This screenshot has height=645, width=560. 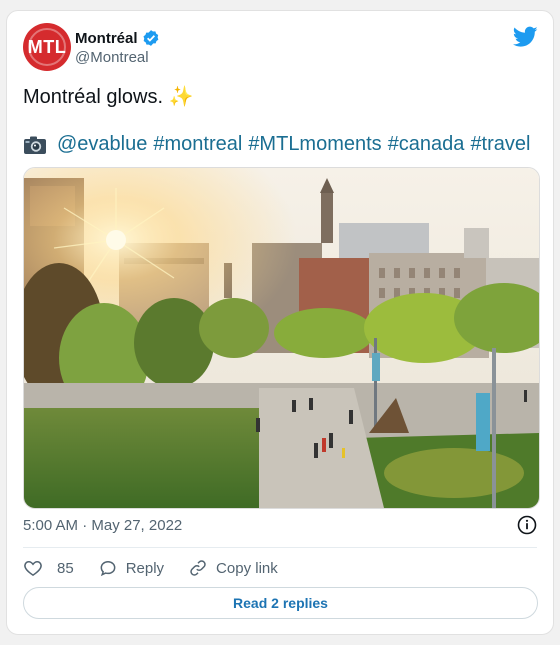 I want to click on action-bar: 85 Reply Copy link, so click(x=162, y=568).